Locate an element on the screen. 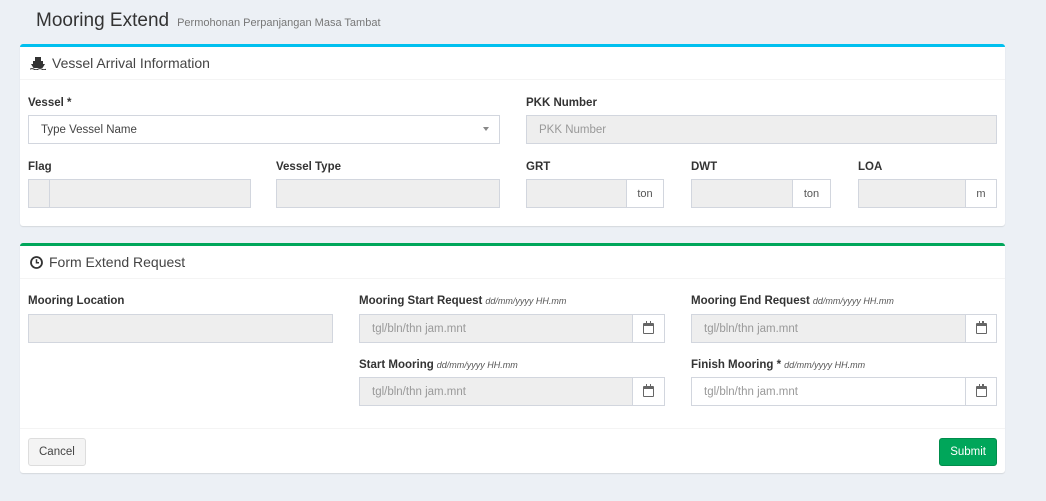  finish-mooring-input: tgl/bln/thn jam.mnt is located at coordinates (828, 391).